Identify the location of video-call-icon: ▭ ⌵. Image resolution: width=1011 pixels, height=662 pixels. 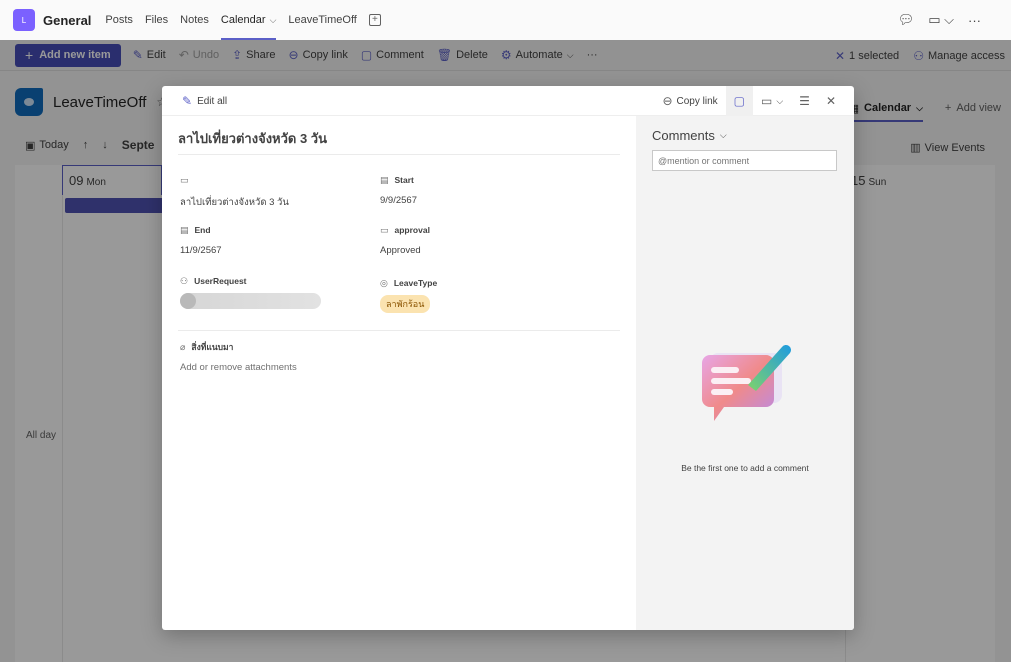
(941, 20).